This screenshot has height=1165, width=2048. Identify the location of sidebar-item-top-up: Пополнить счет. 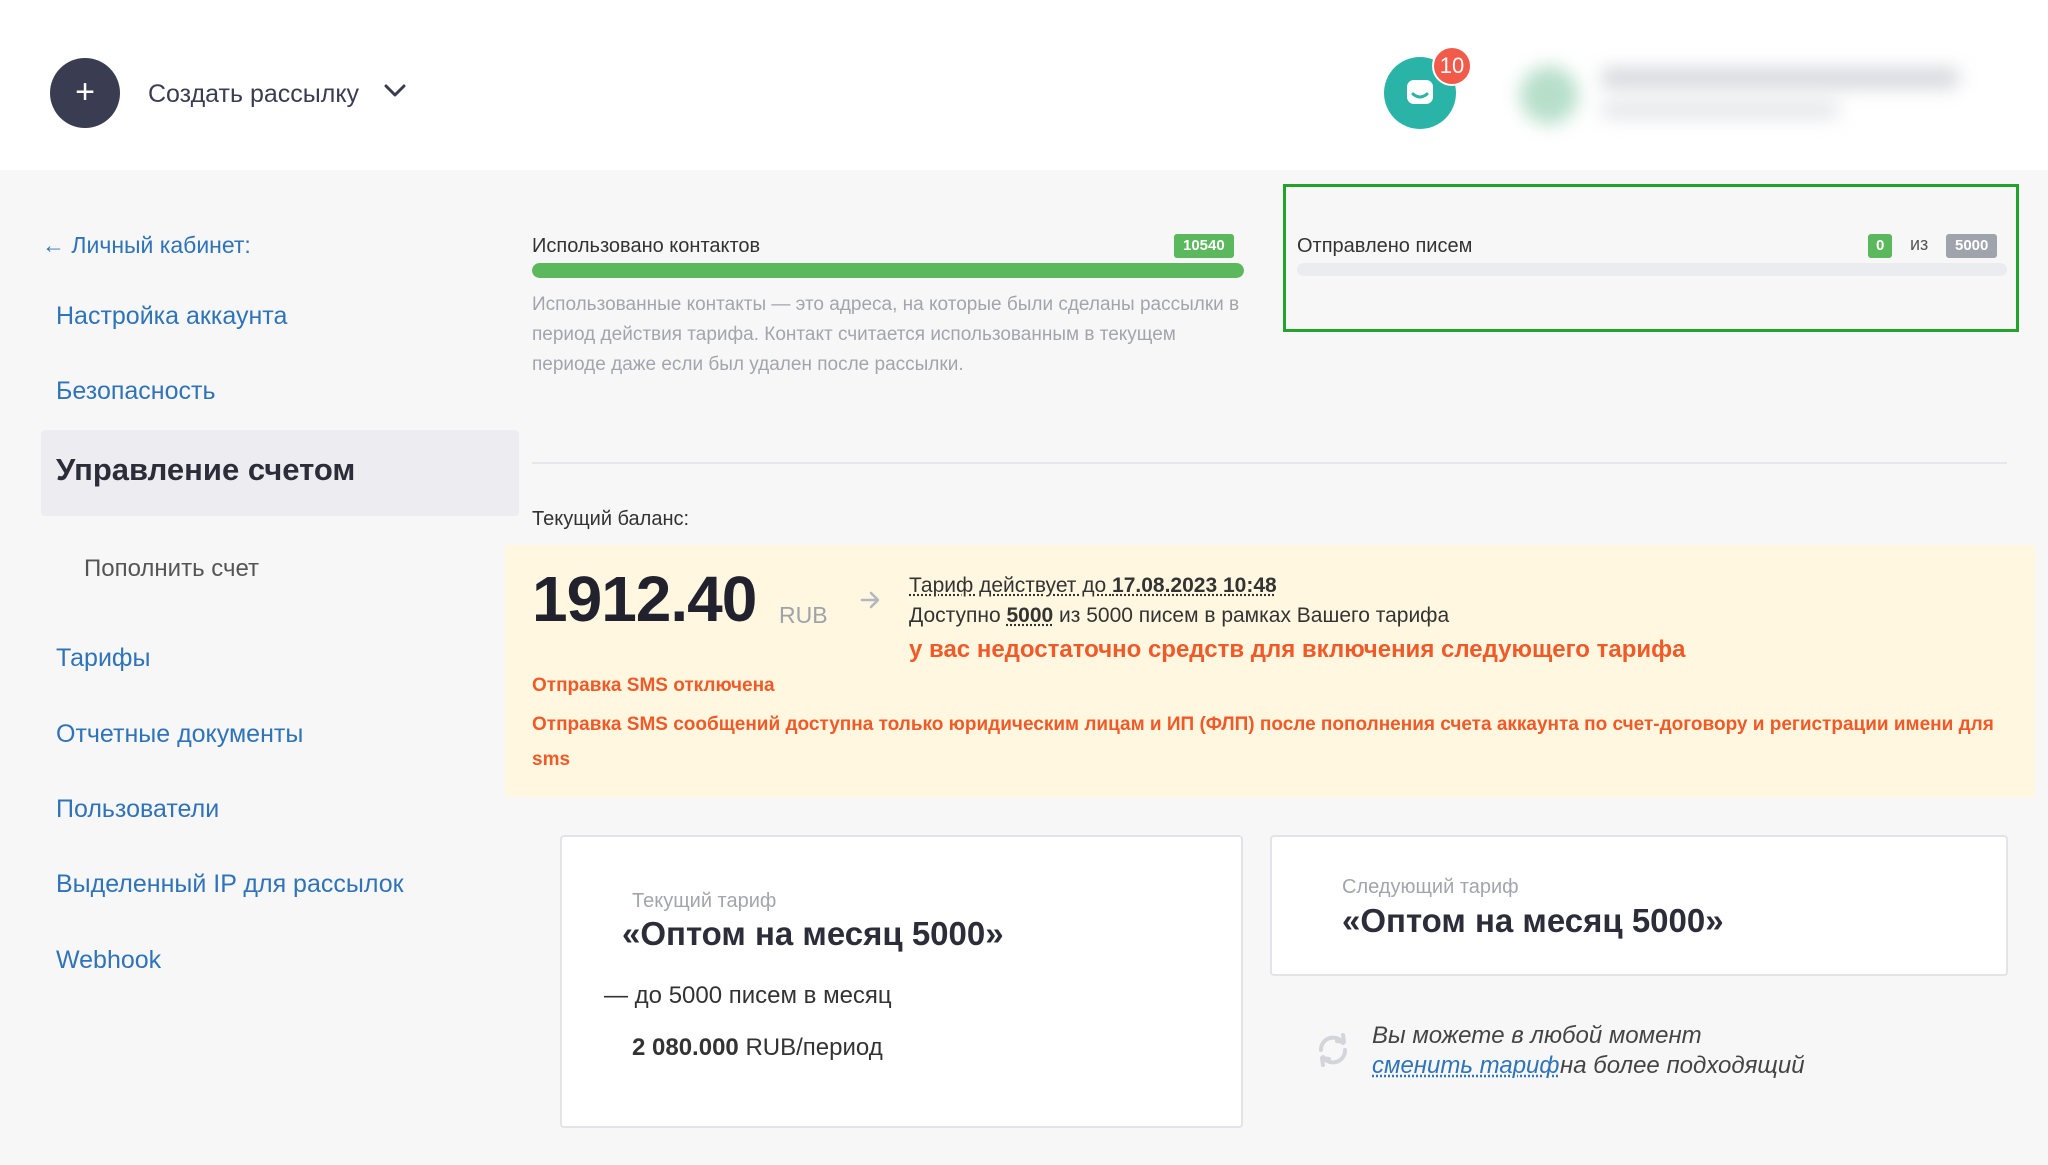
(171, 569).